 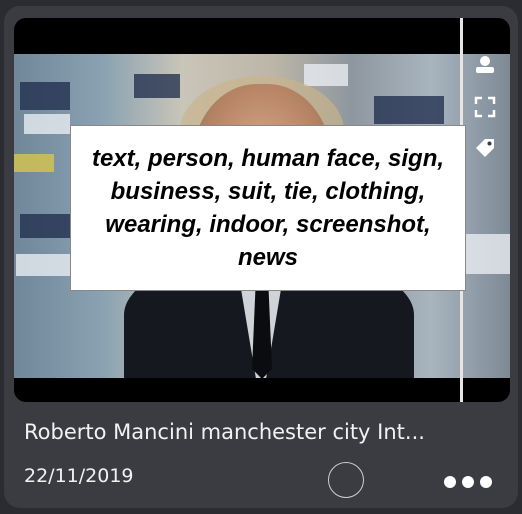 I want to click on select-circle-icon, so click(x=346, y=480).